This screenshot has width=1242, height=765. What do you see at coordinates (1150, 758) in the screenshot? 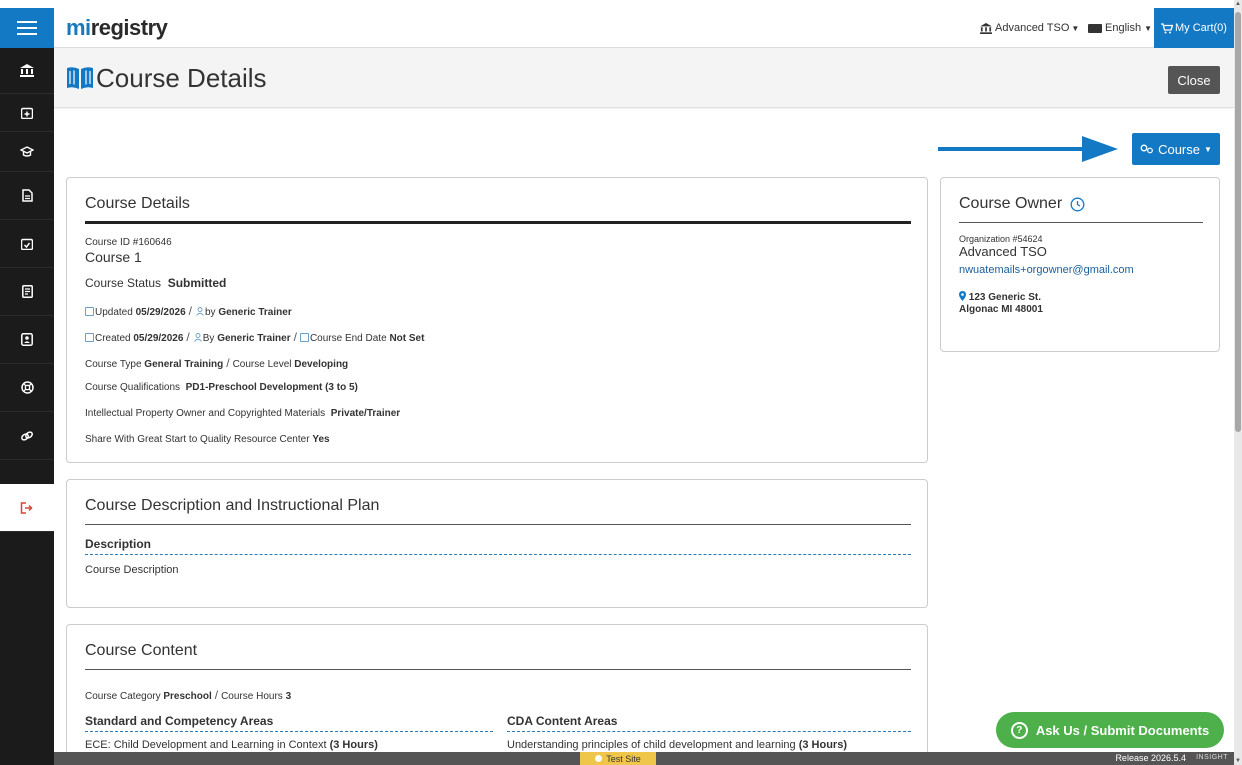
I see `release-version: Release 2026.5.4` at bounding box center [1150, 758].